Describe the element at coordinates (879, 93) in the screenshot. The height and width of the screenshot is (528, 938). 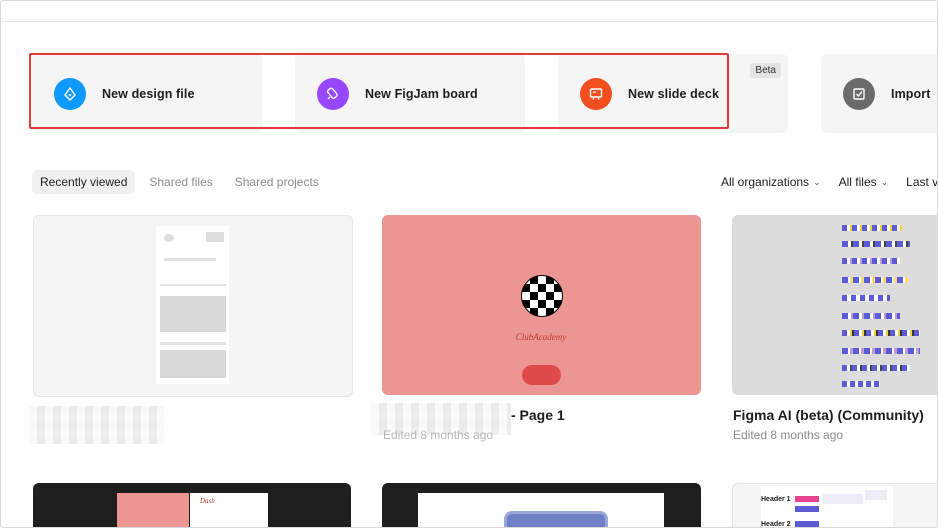
I see `import-button: Import` at that location.